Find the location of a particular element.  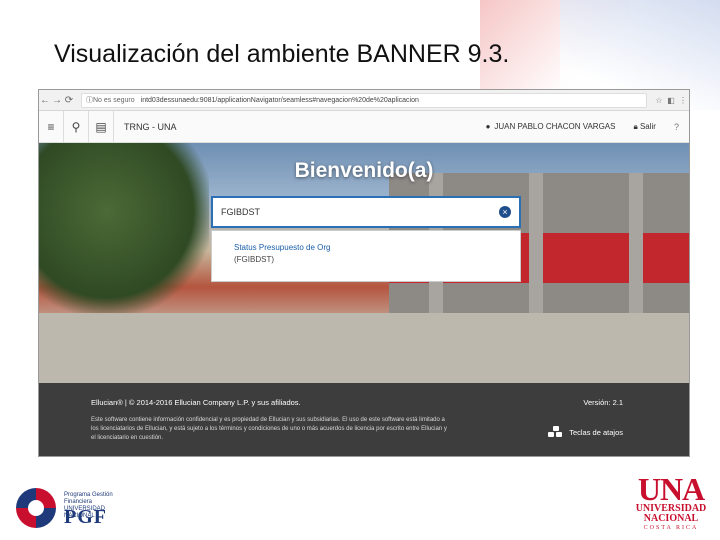

pgf-emblem-icon is located at coordinates (36, 508).